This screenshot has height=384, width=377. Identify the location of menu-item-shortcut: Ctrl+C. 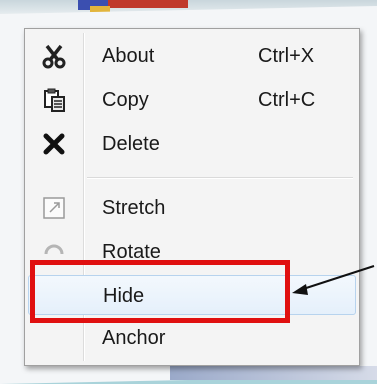
(287, 100).